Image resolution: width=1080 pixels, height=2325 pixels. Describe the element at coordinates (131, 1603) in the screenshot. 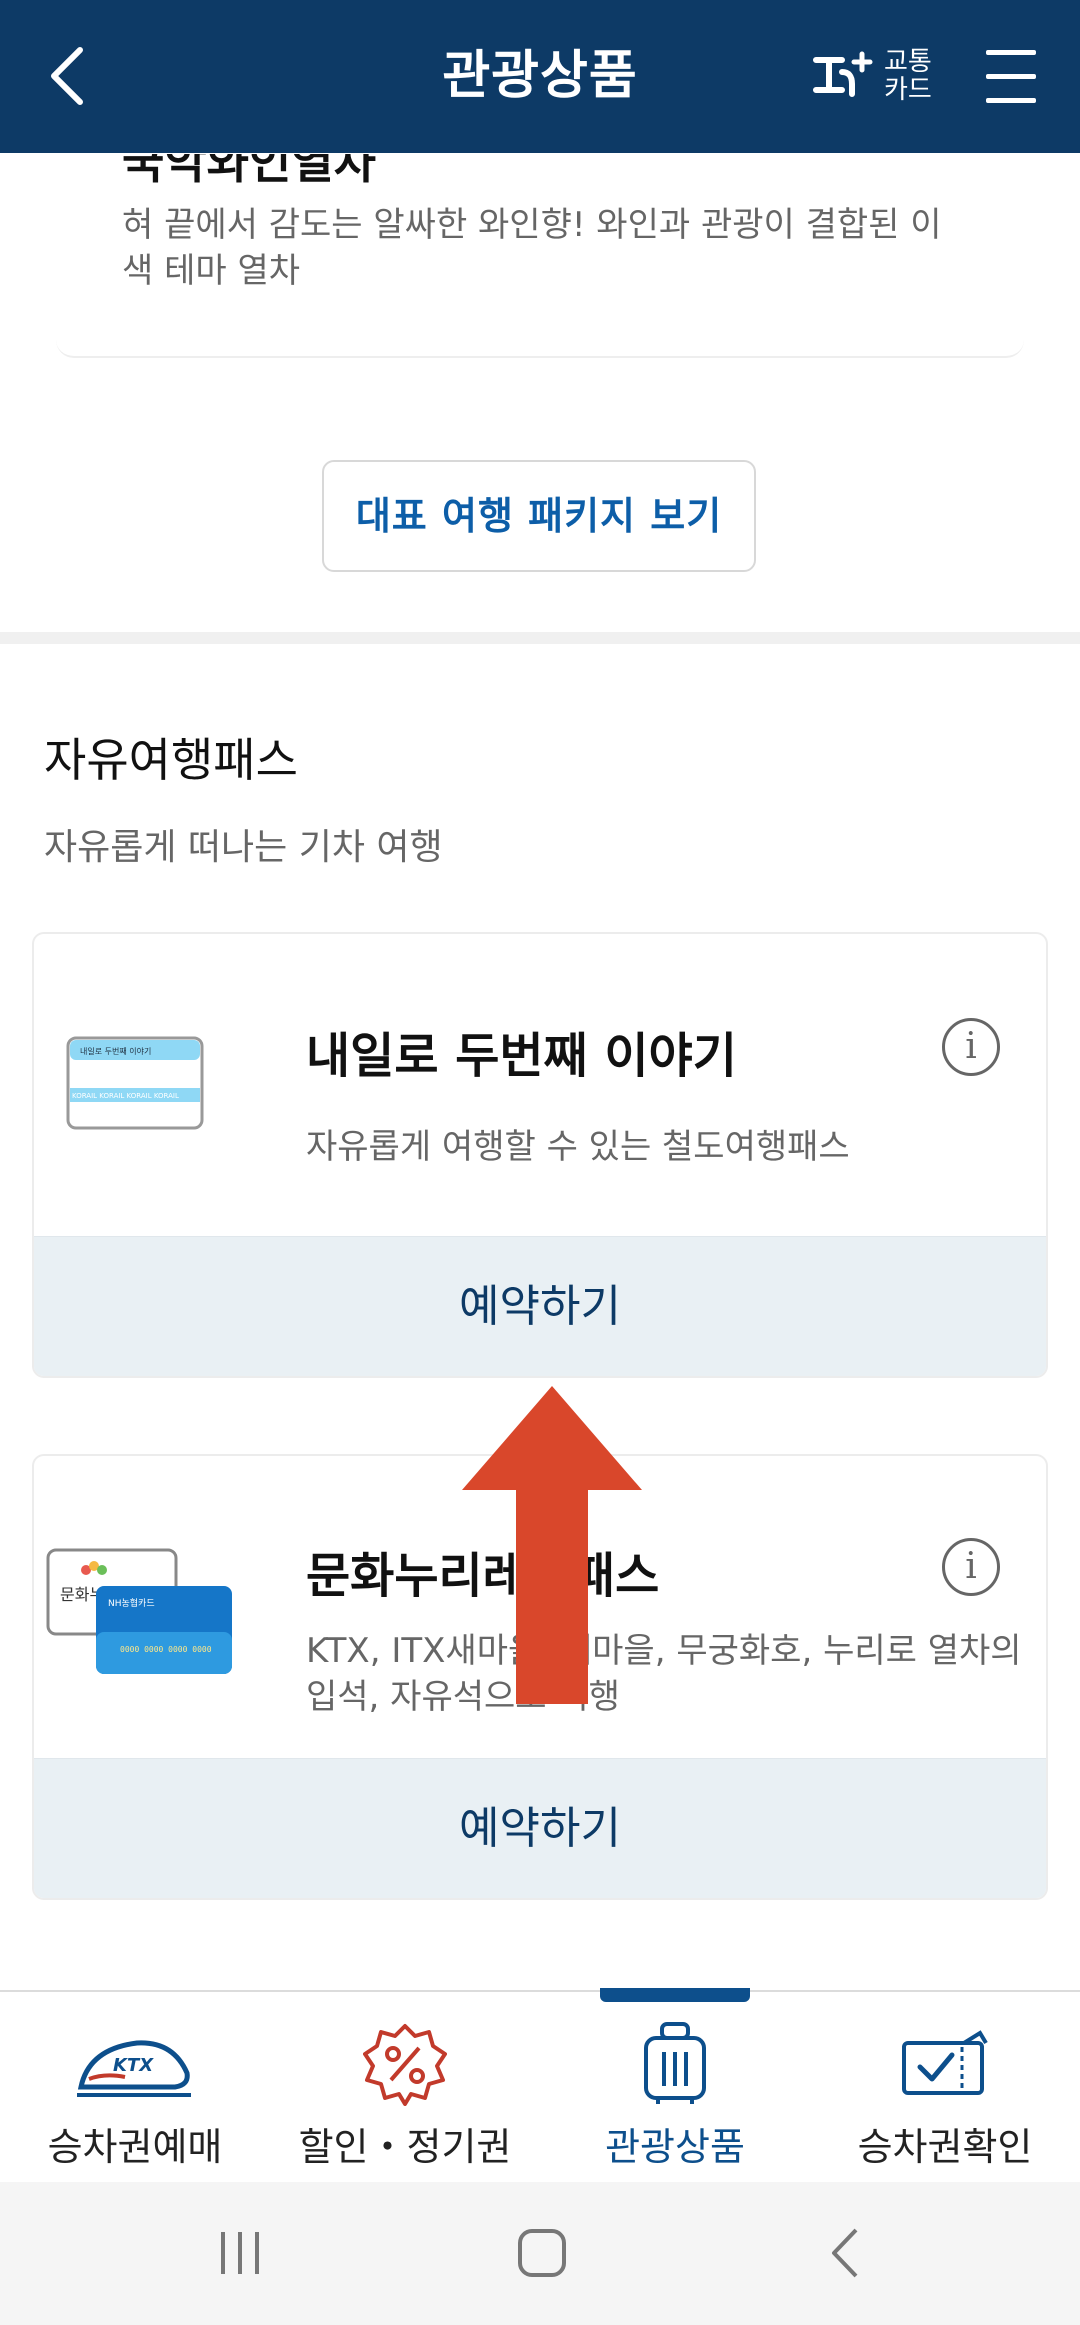

I see `nh-card-text: NH농협카드` at that location.